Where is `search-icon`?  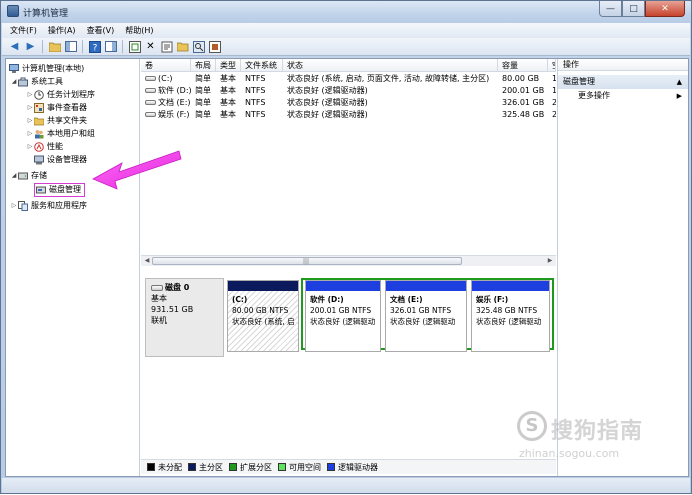
search-icon is located at coordinates (198, 46).